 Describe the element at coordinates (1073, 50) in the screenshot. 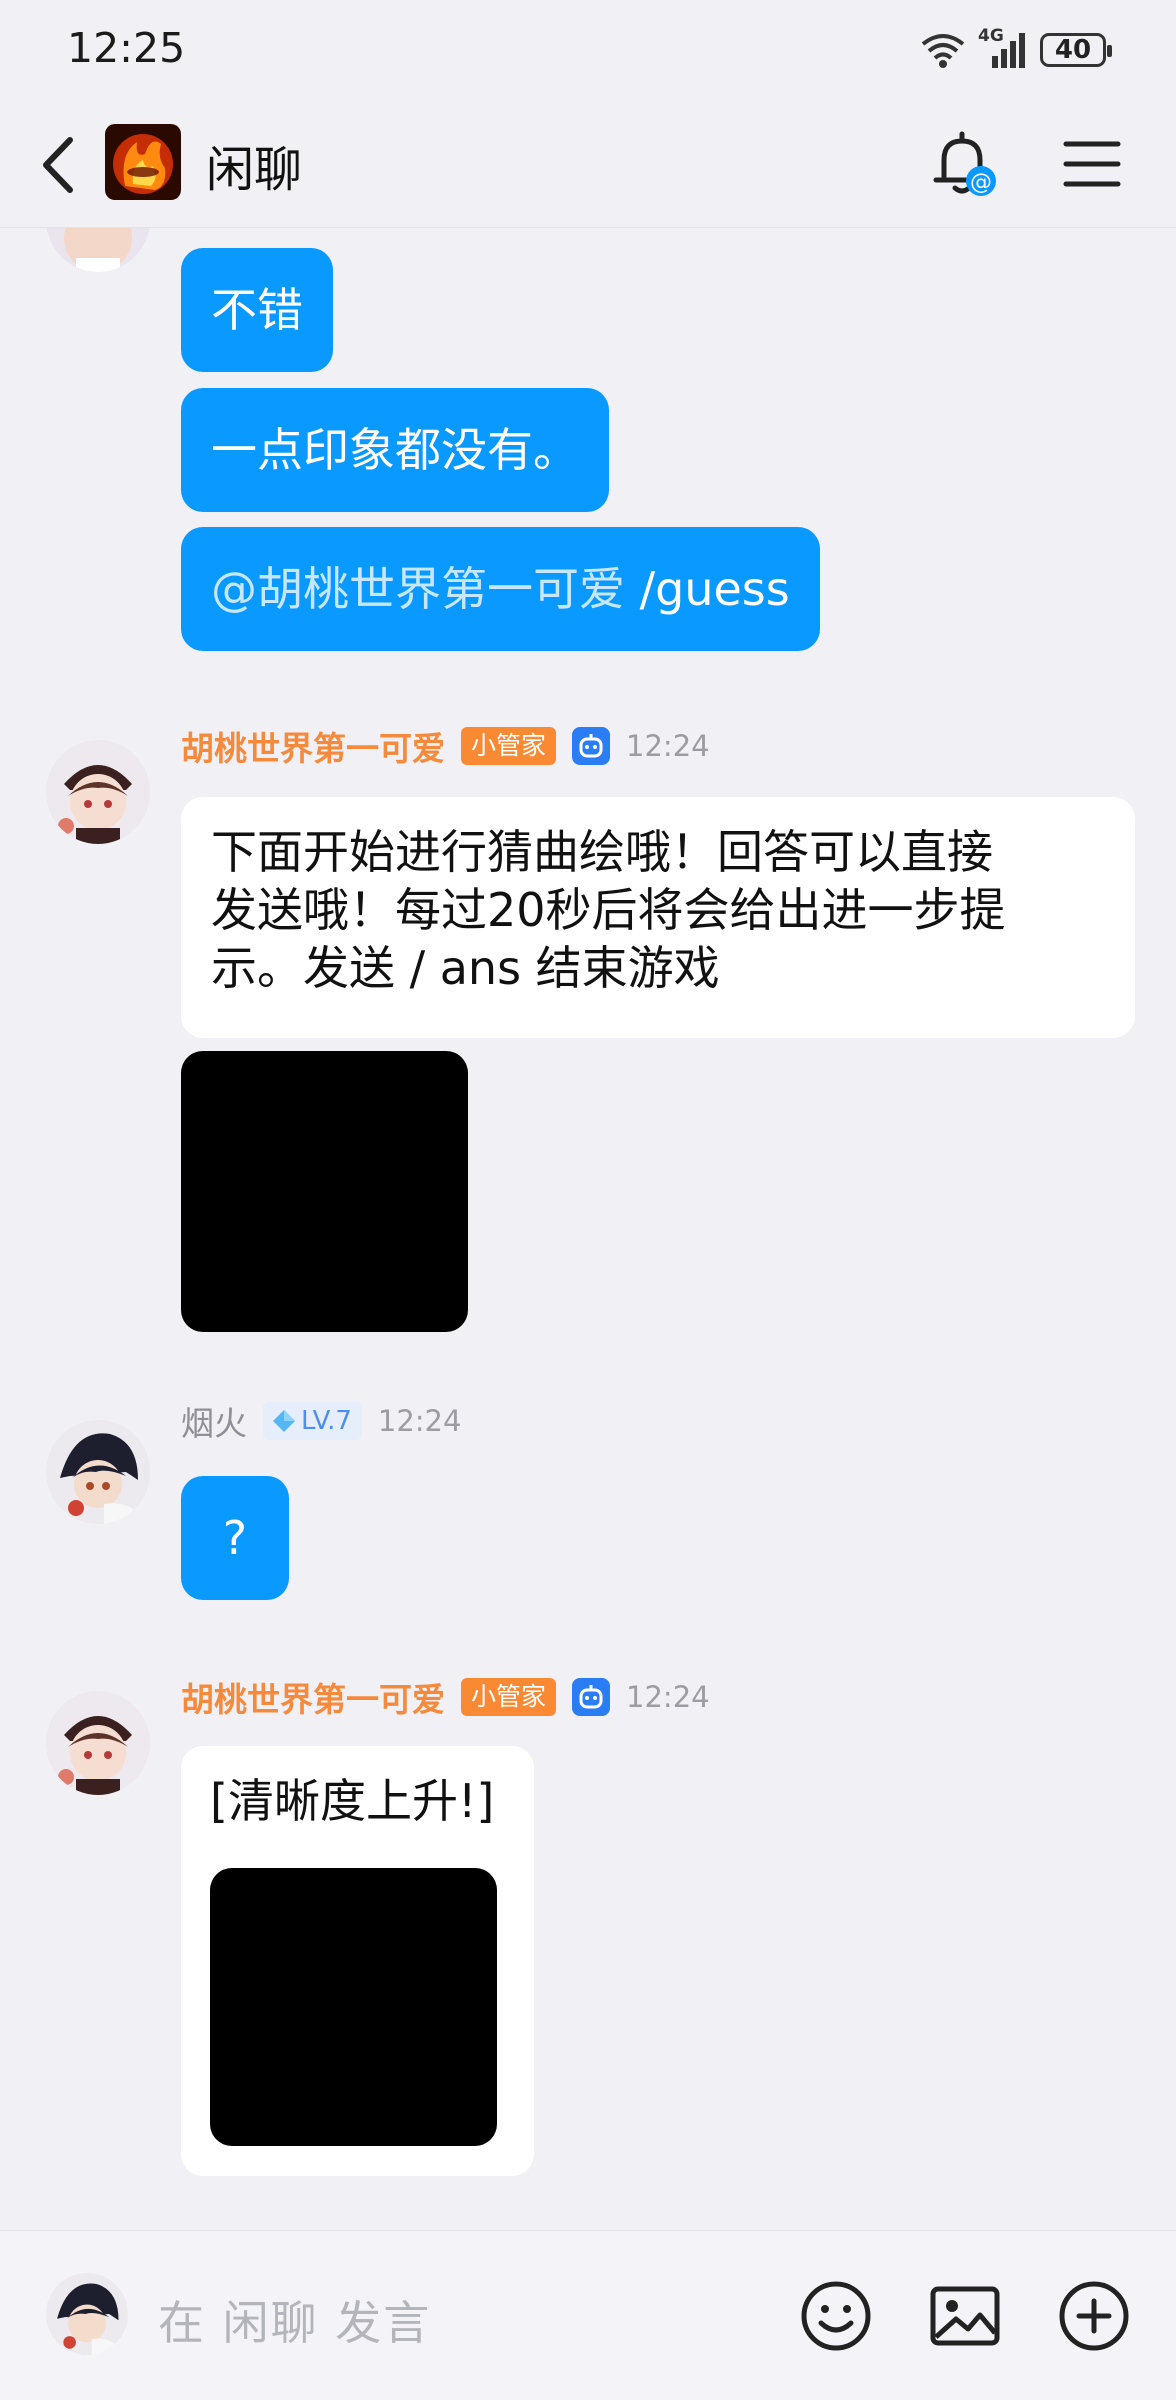

I see `battery-level: 40` at that location.